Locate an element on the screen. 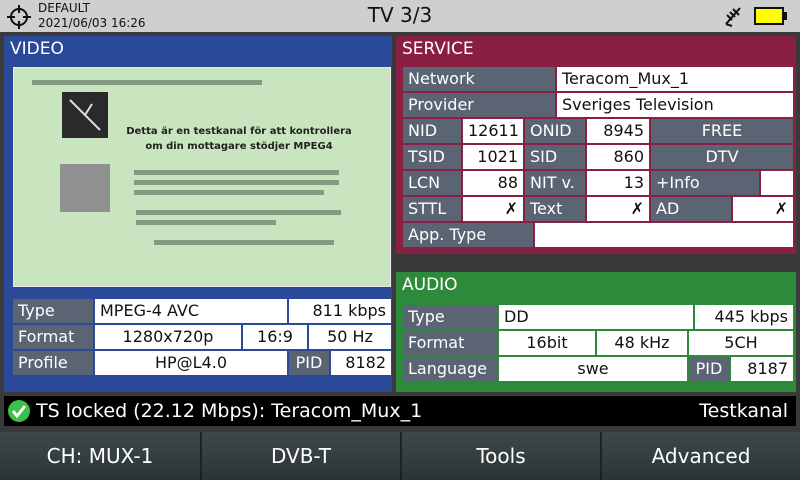 The height and width of the screenshot is (480, 800). video-format-label: Format is located at coordinates (53, 337).